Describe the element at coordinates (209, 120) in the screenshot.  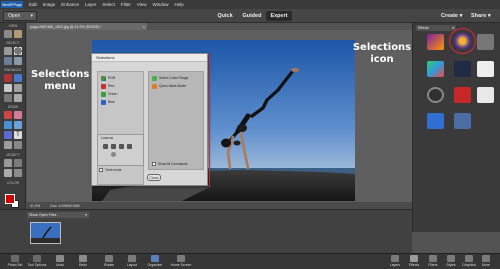
I see `dialog-edge-marker` at that location.